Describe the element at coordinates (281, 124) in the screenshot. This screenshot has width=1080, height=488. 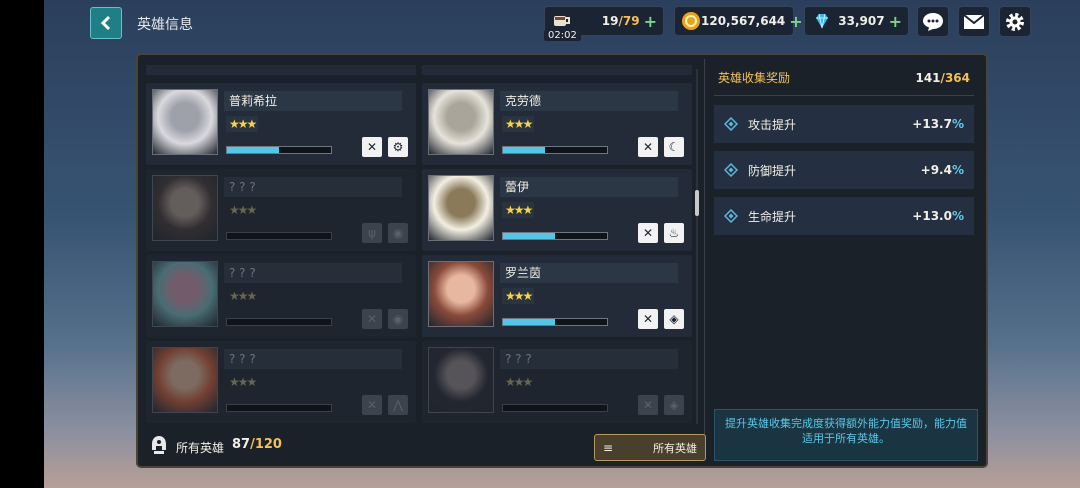
I see `hero-card: 普莉希拉 ★★★ ✕ ⚙` at that location.